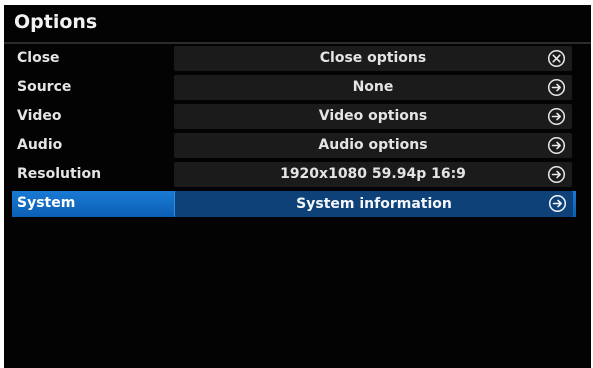 This screenshot has height=368, width=593. What do you see at coordinates (56, 22) in the screenshot?
I see `page-title: Options` at bounding box center [56, 22].